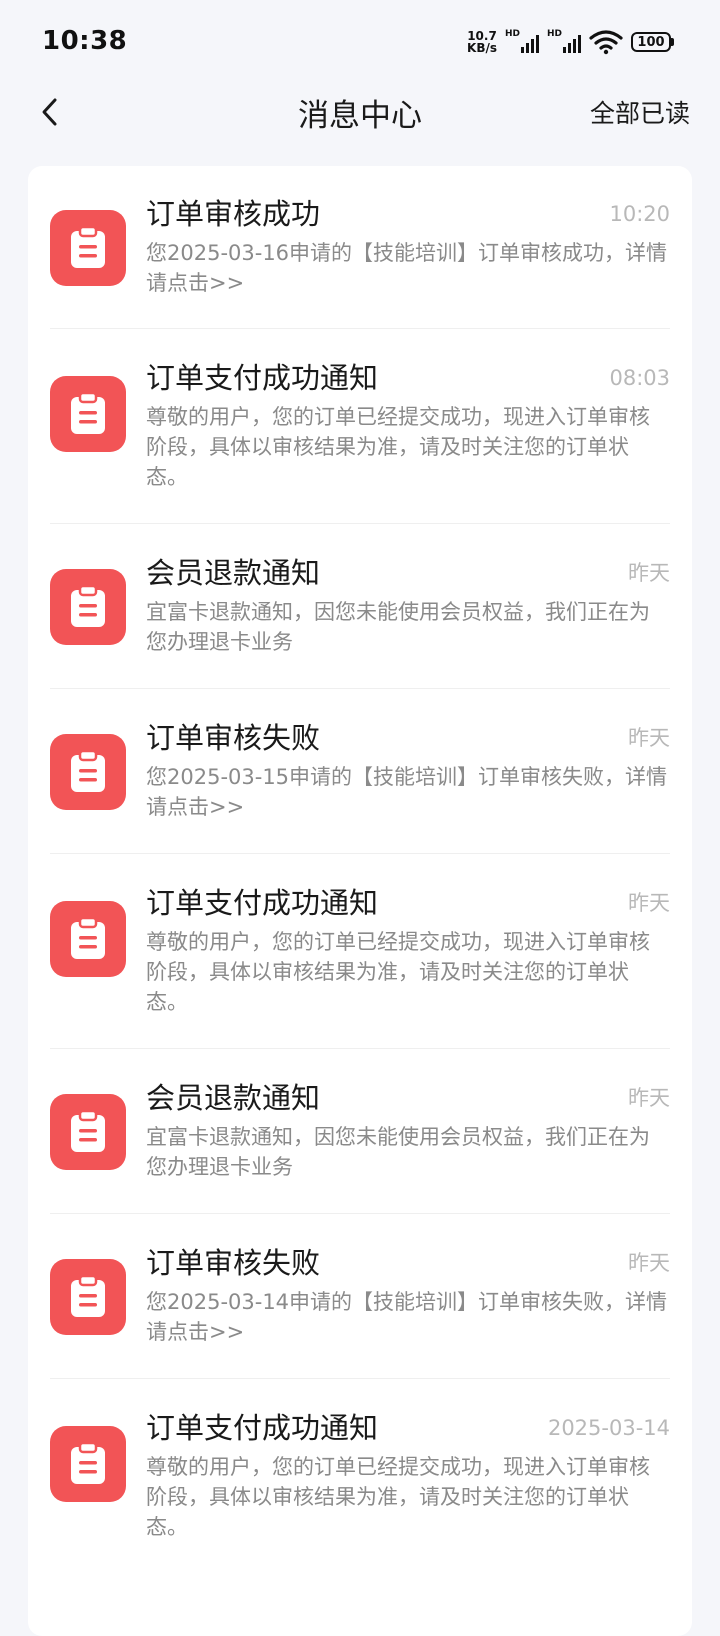 This screenshot has height=1636, width=720. I want to click on net-speed: 10.7 KB/s, so click(482, 42).